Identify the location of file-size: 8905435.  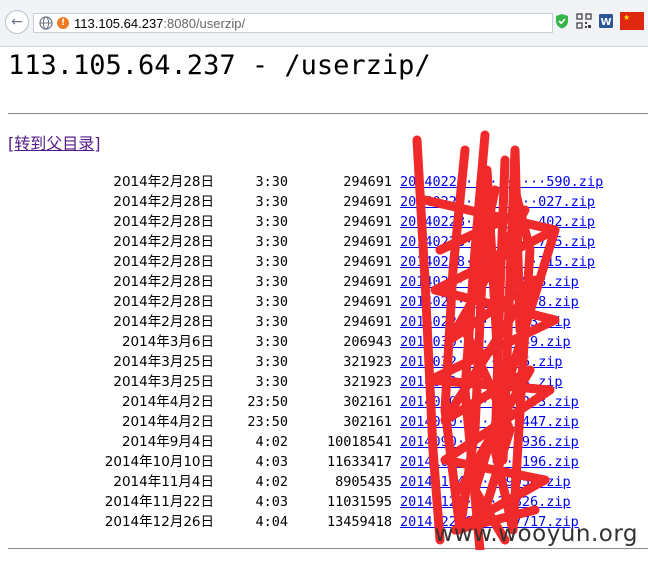
(363, 482).